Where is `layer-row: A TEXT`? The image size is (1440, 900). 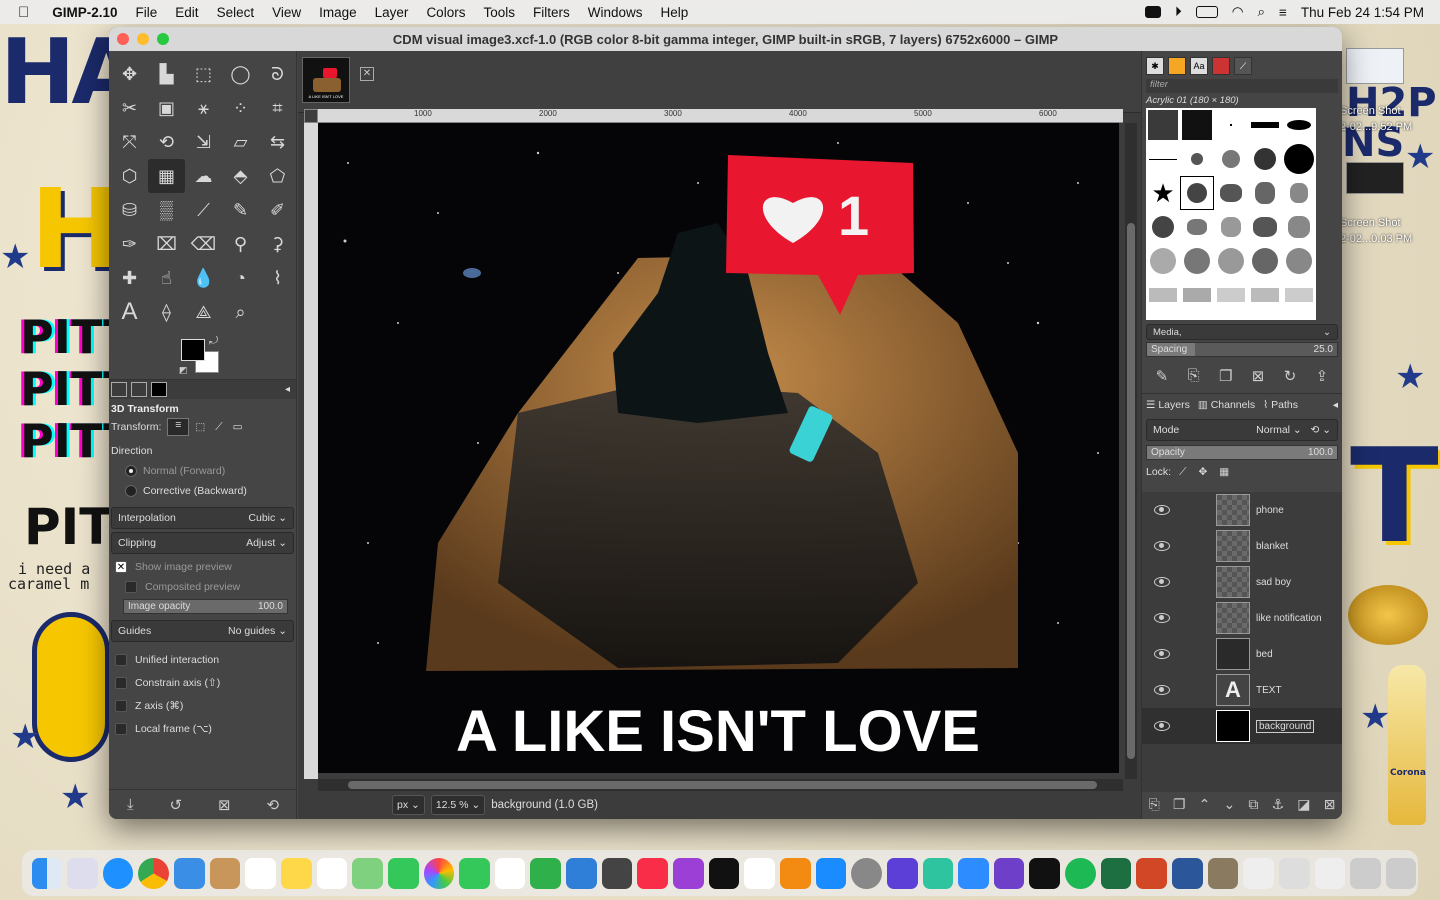 layer-row: A TEXT is located at coordinates (1242, 690).